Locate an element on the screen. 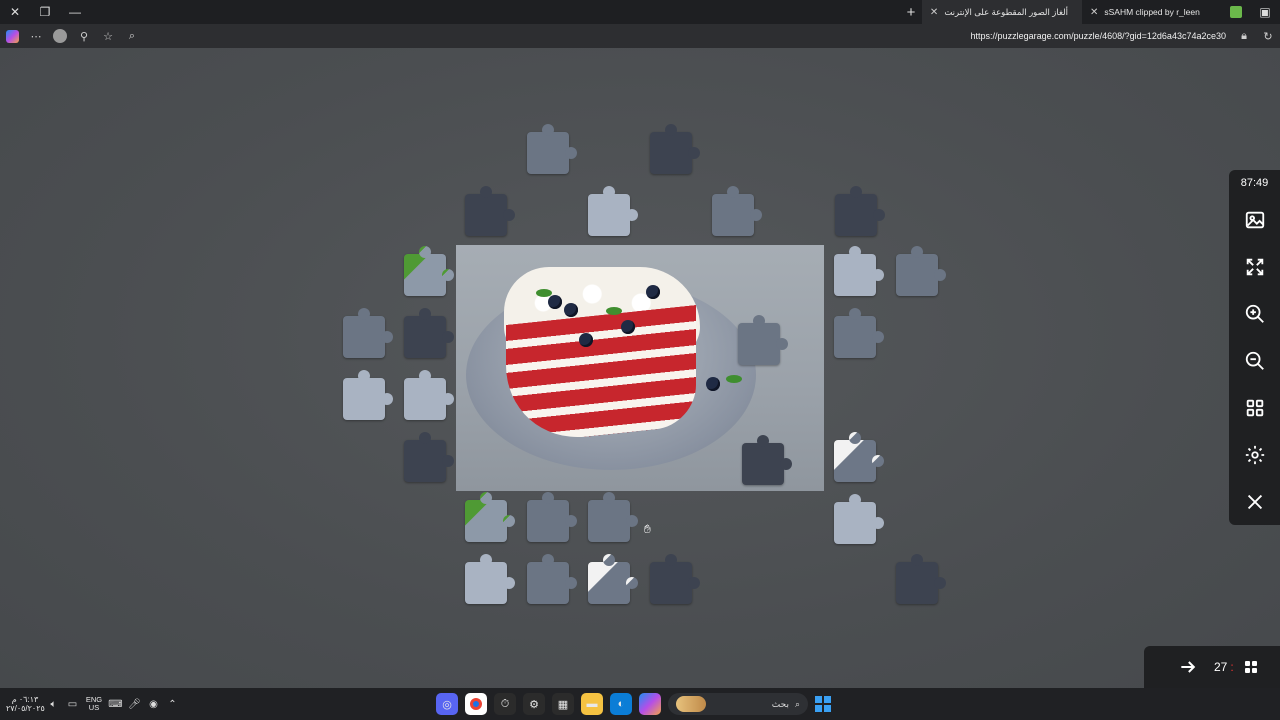 The image size is (1280, 720). tab-extension is located at coordinates (1236, 12).